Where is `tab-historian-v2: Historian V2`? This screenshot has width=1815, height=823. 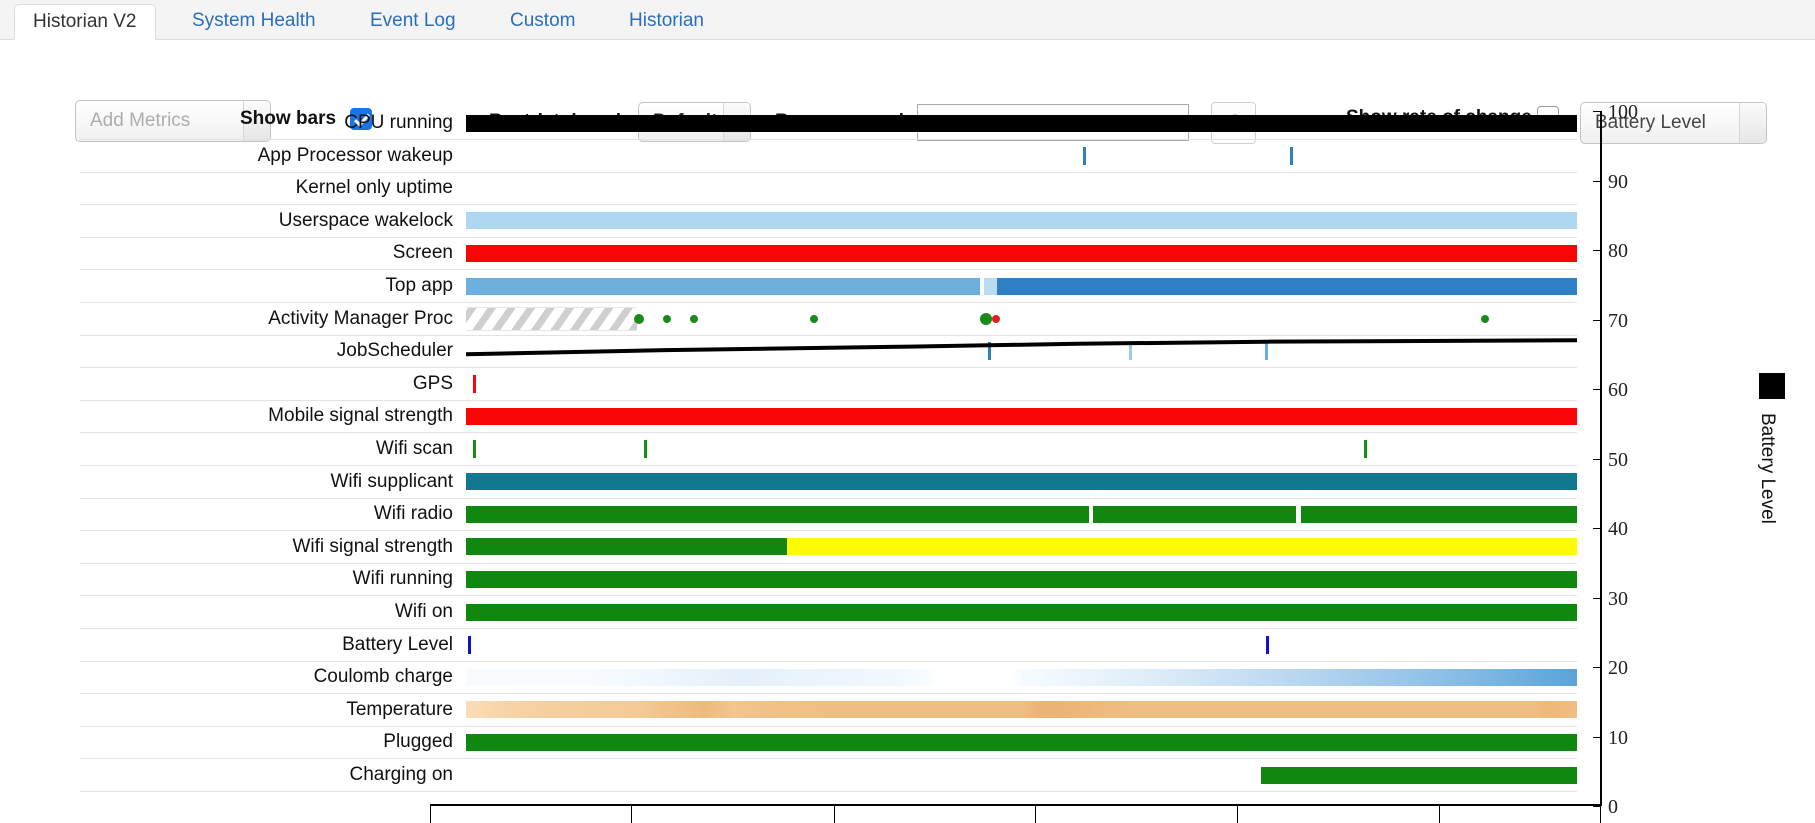 tab-historian-v2: Historian V2 is located at coordinates (85, 22).